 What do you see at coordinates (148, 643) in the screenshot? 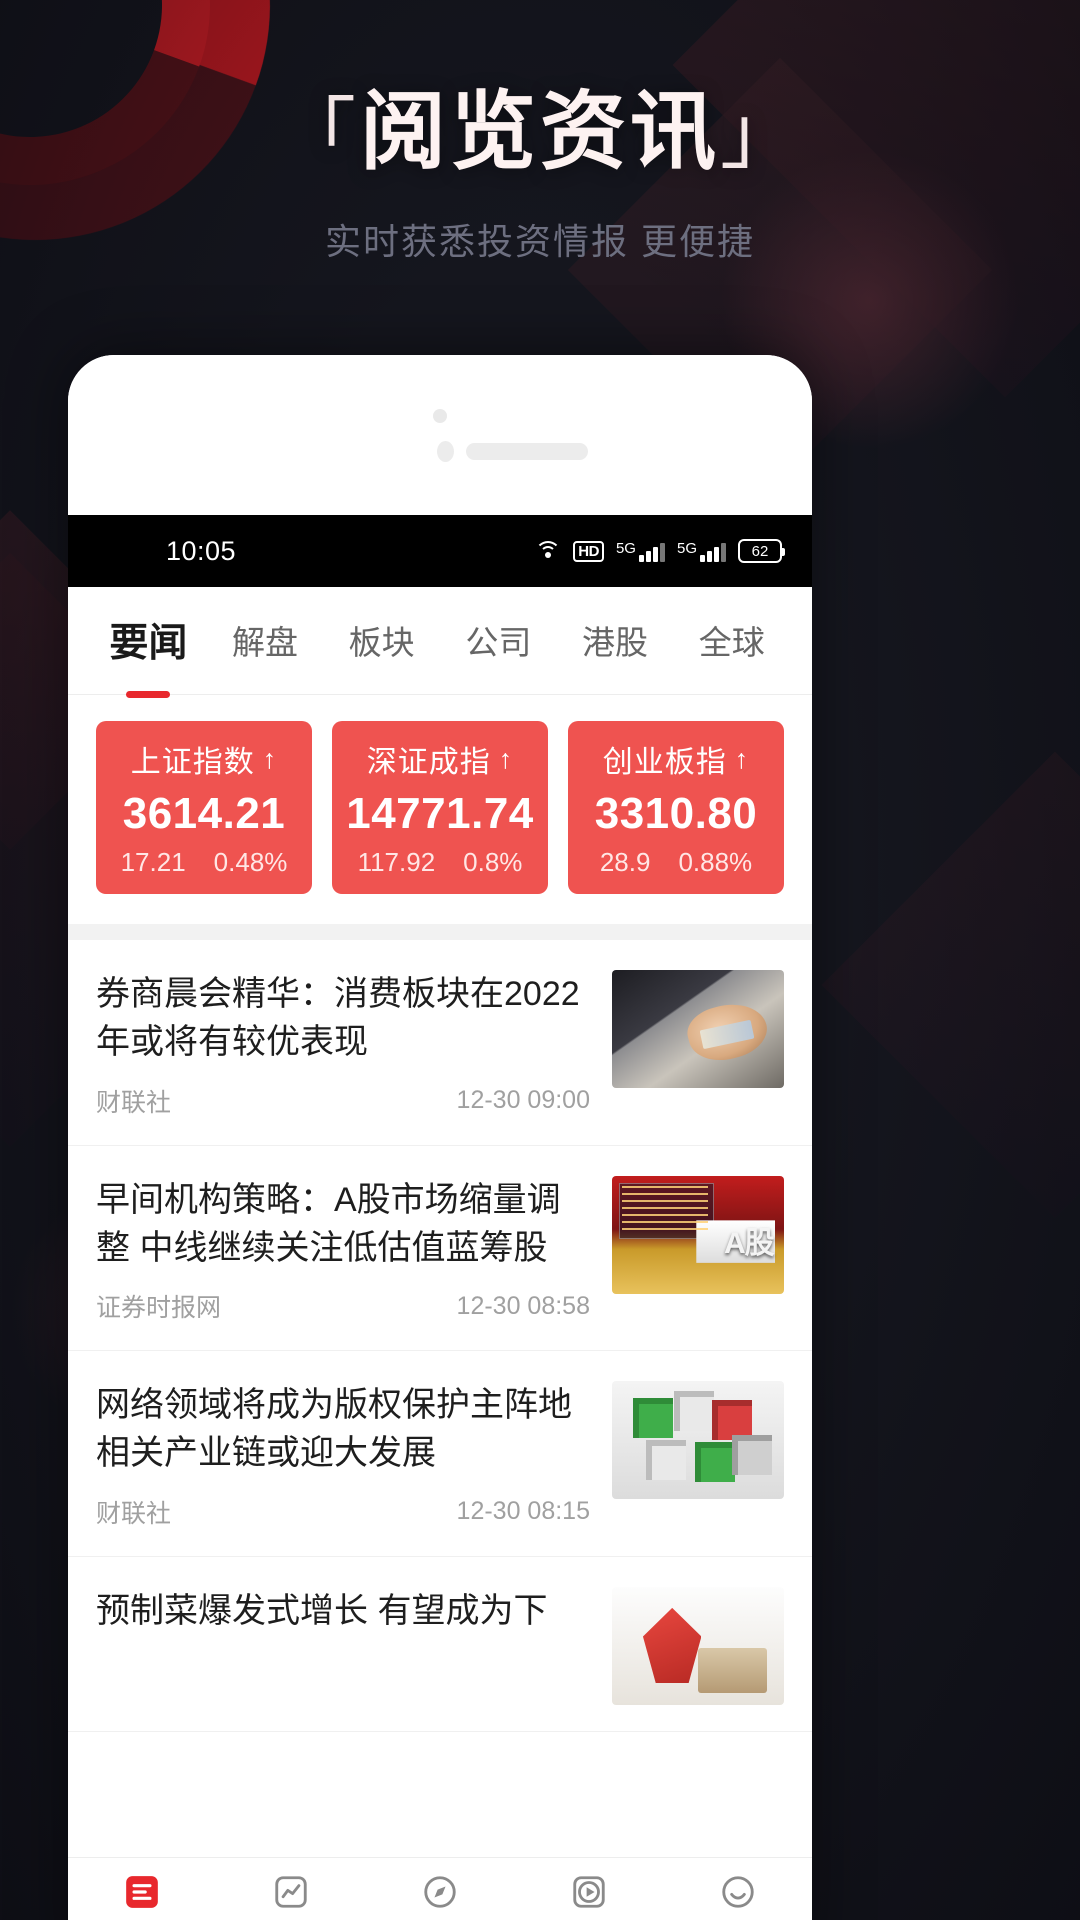
I see `tab-label: 要闻` at bounding box center [148, 643].